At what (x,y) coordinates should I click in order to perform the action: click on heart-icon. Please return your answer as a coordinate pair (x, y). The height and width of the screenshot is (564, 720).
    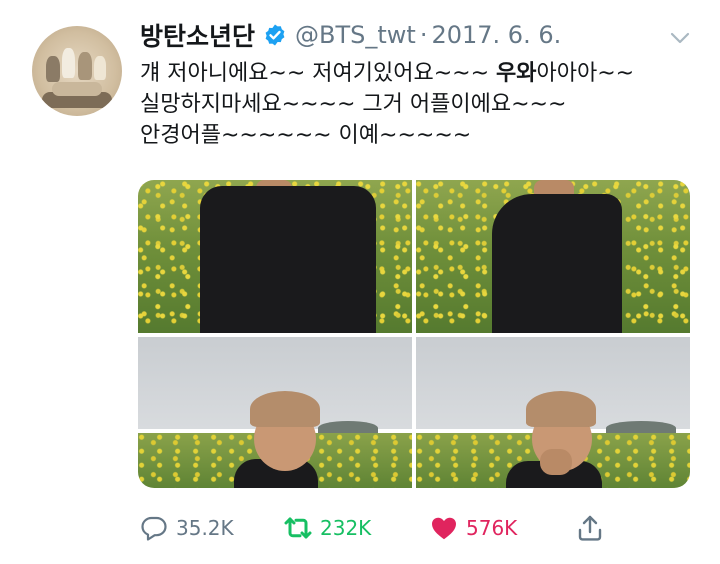
    Looking at the image, I should click on (444, 528).